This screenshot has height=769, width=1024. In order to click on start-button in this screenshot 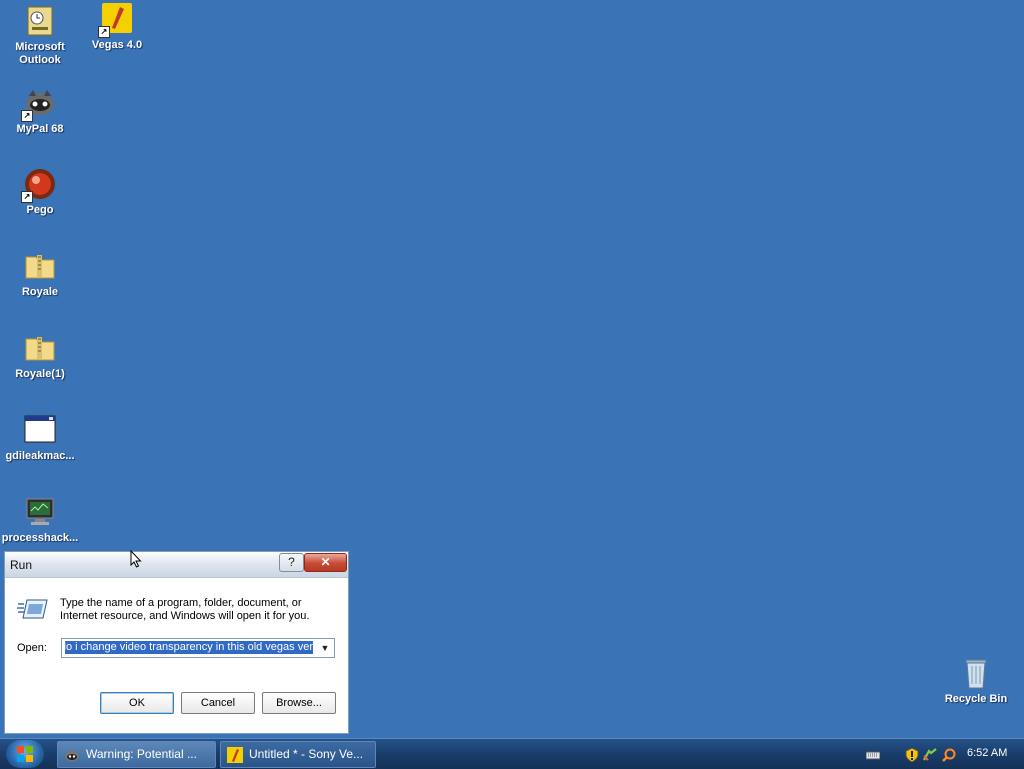, I will do `click(25, 754)`.